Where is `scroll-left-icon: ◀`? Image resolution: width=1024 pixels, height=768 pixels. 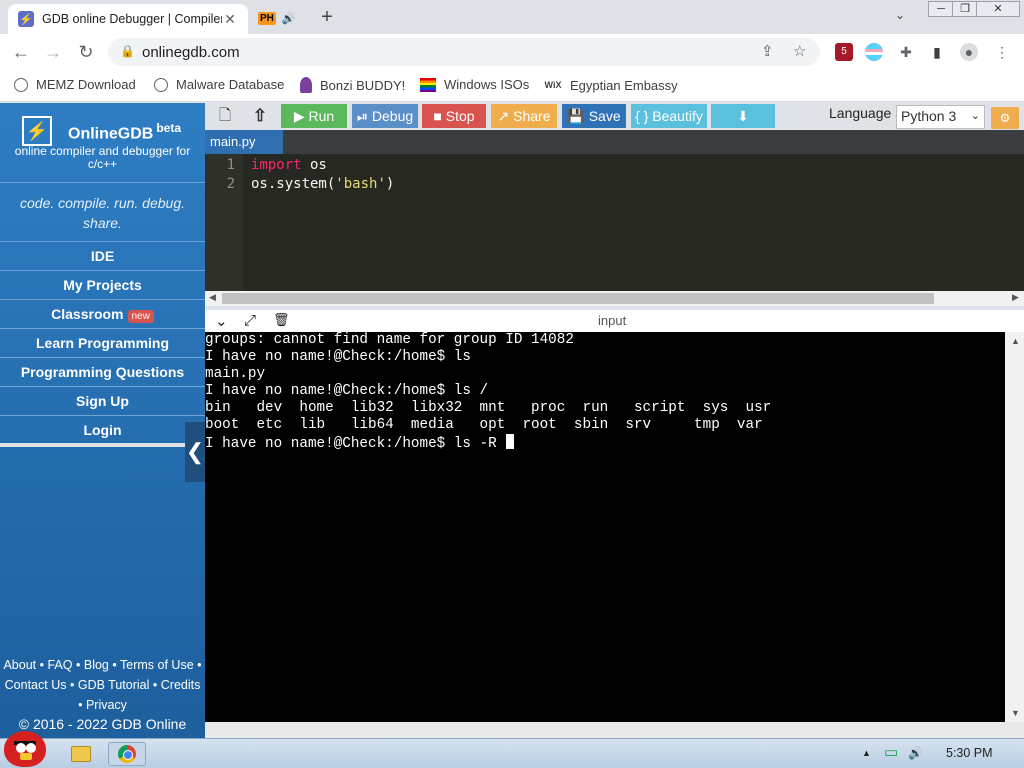 scroll-left-icon: ◀ is located at coordinates (212, 297).